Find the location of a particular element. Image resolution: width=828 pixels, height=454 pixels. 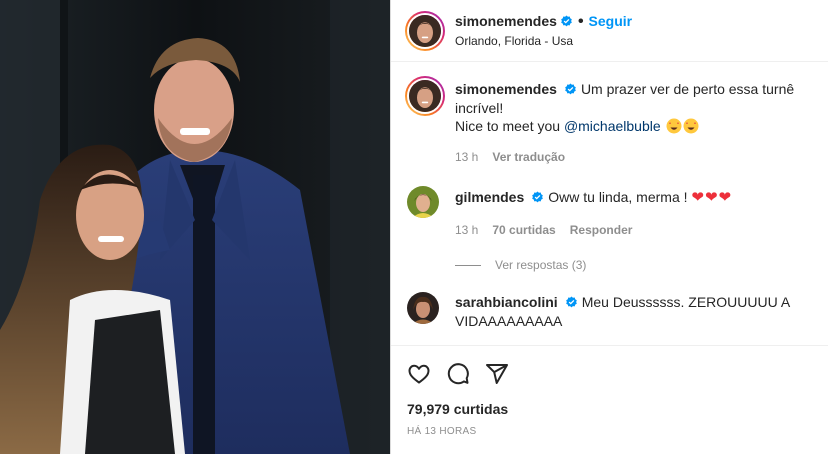

mention-link: @michaelbuble is located at coordinates (612, 126).